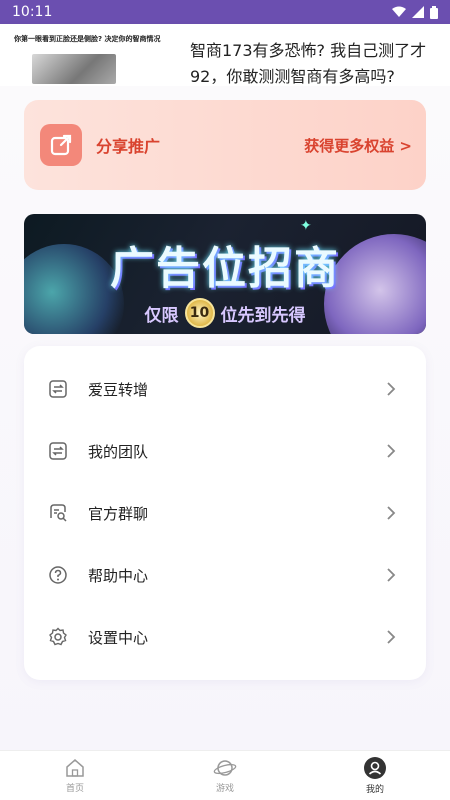  I want to click on battery-icon, so click(434, 12).